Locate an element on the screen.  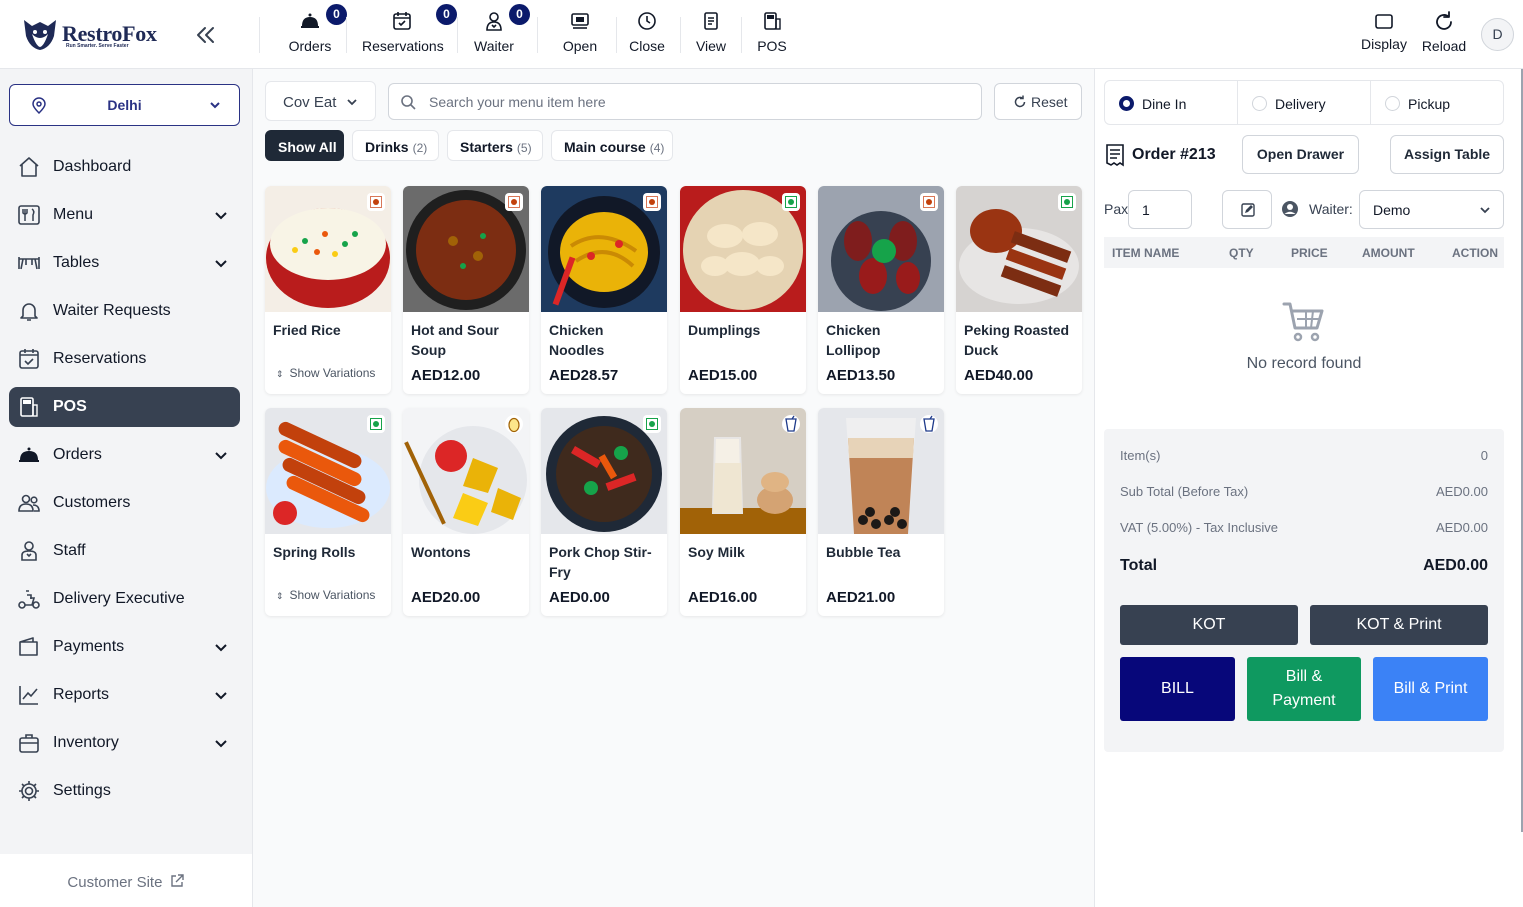
bill-payment-button: Bill & Payment is located at coordinates (1304, 689).